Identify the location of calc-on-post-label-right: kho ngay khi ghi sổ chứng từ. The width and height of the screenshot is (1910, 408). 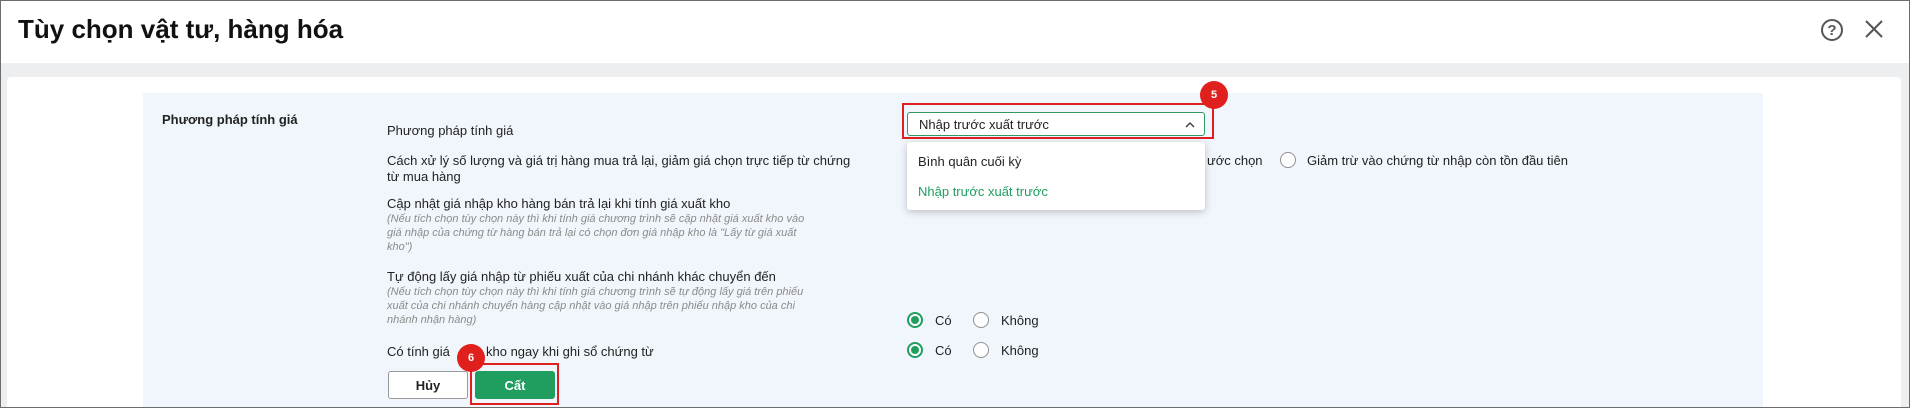
(570, 351).